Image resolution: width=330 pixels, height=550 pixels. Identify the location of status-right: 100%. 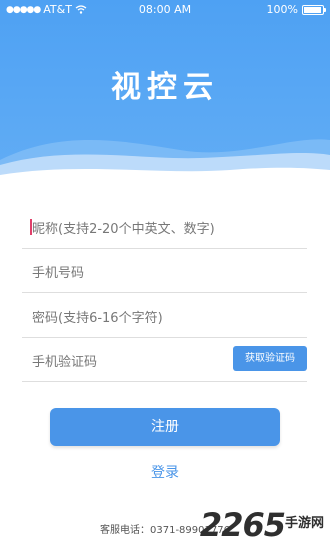
(296, 9).